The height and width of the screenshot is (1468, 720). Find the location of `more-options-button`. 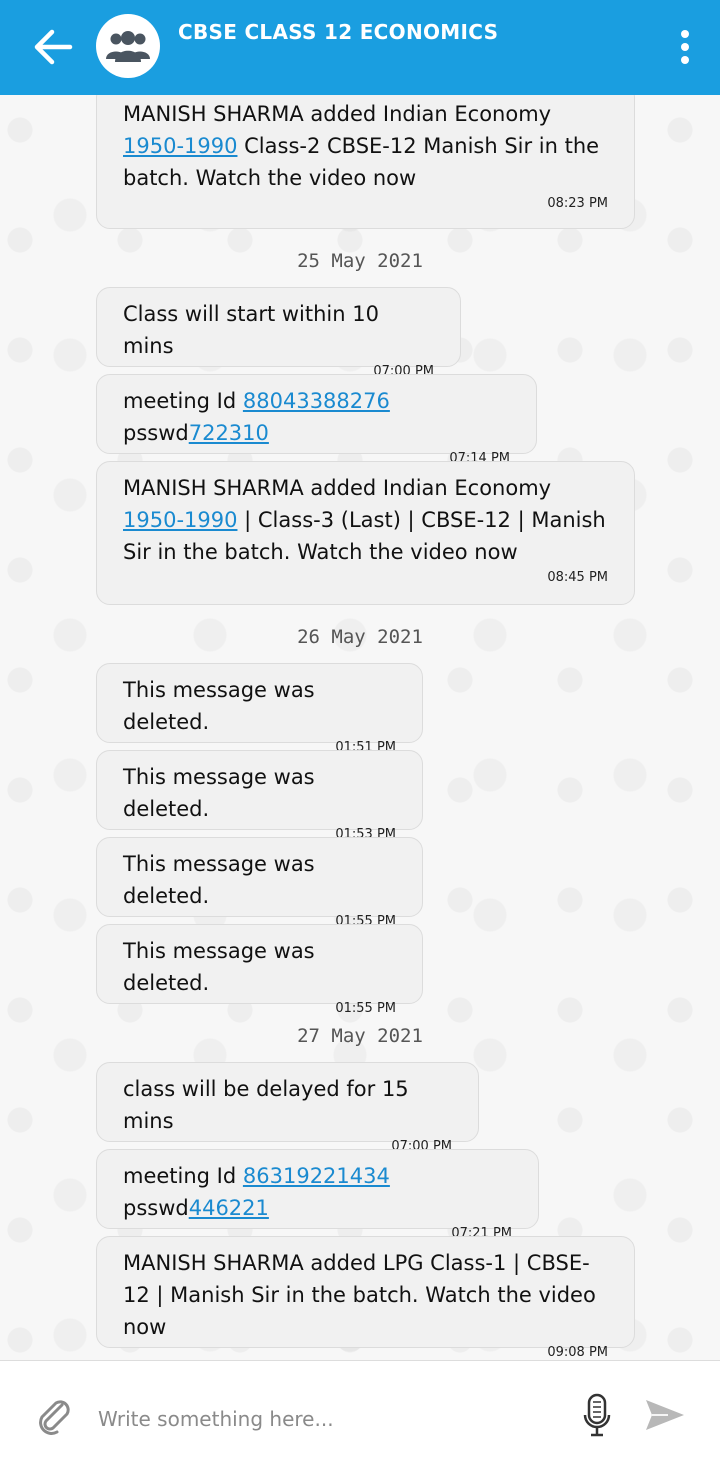

more-options-button is located at coordinates (685, 47).